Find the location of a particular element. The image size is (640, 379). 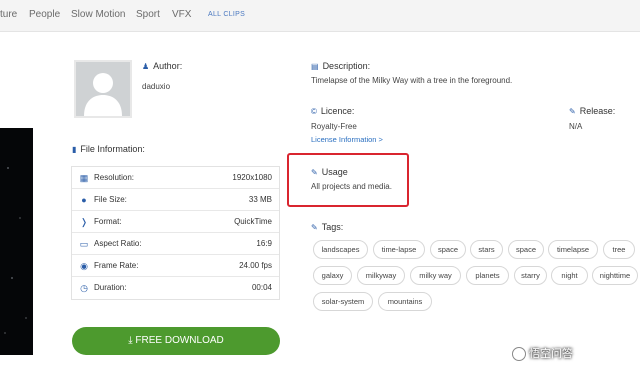

table-row: ▦ Resolution: 1920x1080 is located at coordinates (175, 178).